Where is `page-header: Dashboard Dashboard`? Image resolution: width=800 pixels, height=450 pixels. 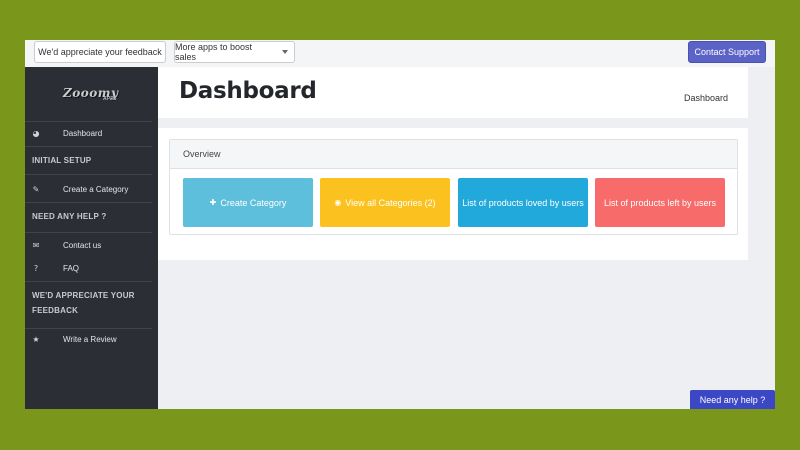 page-header: Dashboard Dashboard is located at coordinates (453, 92).